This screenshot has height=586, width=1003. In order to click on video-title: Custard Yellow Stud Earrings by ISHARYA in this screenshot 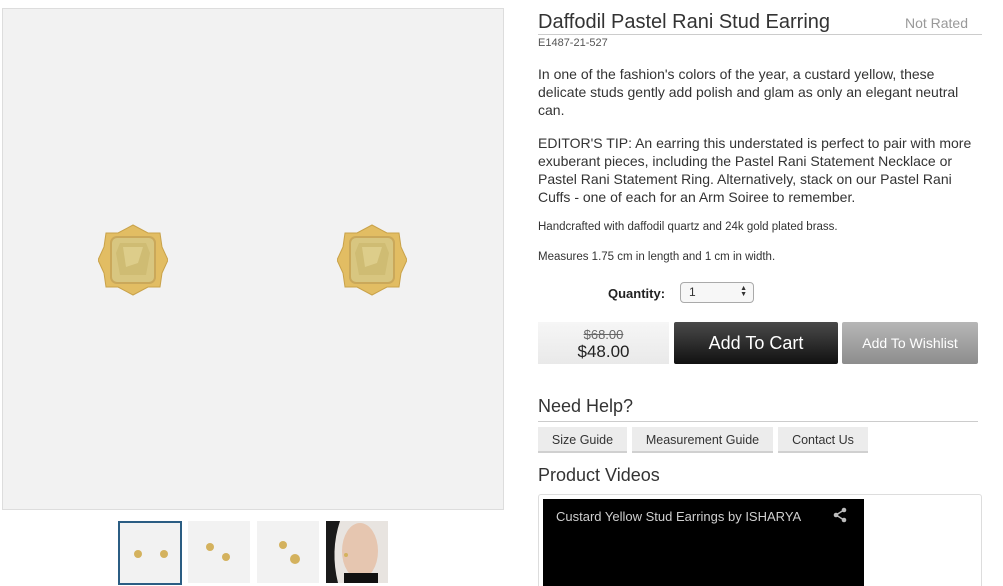, I will do `click(678, 516)`.